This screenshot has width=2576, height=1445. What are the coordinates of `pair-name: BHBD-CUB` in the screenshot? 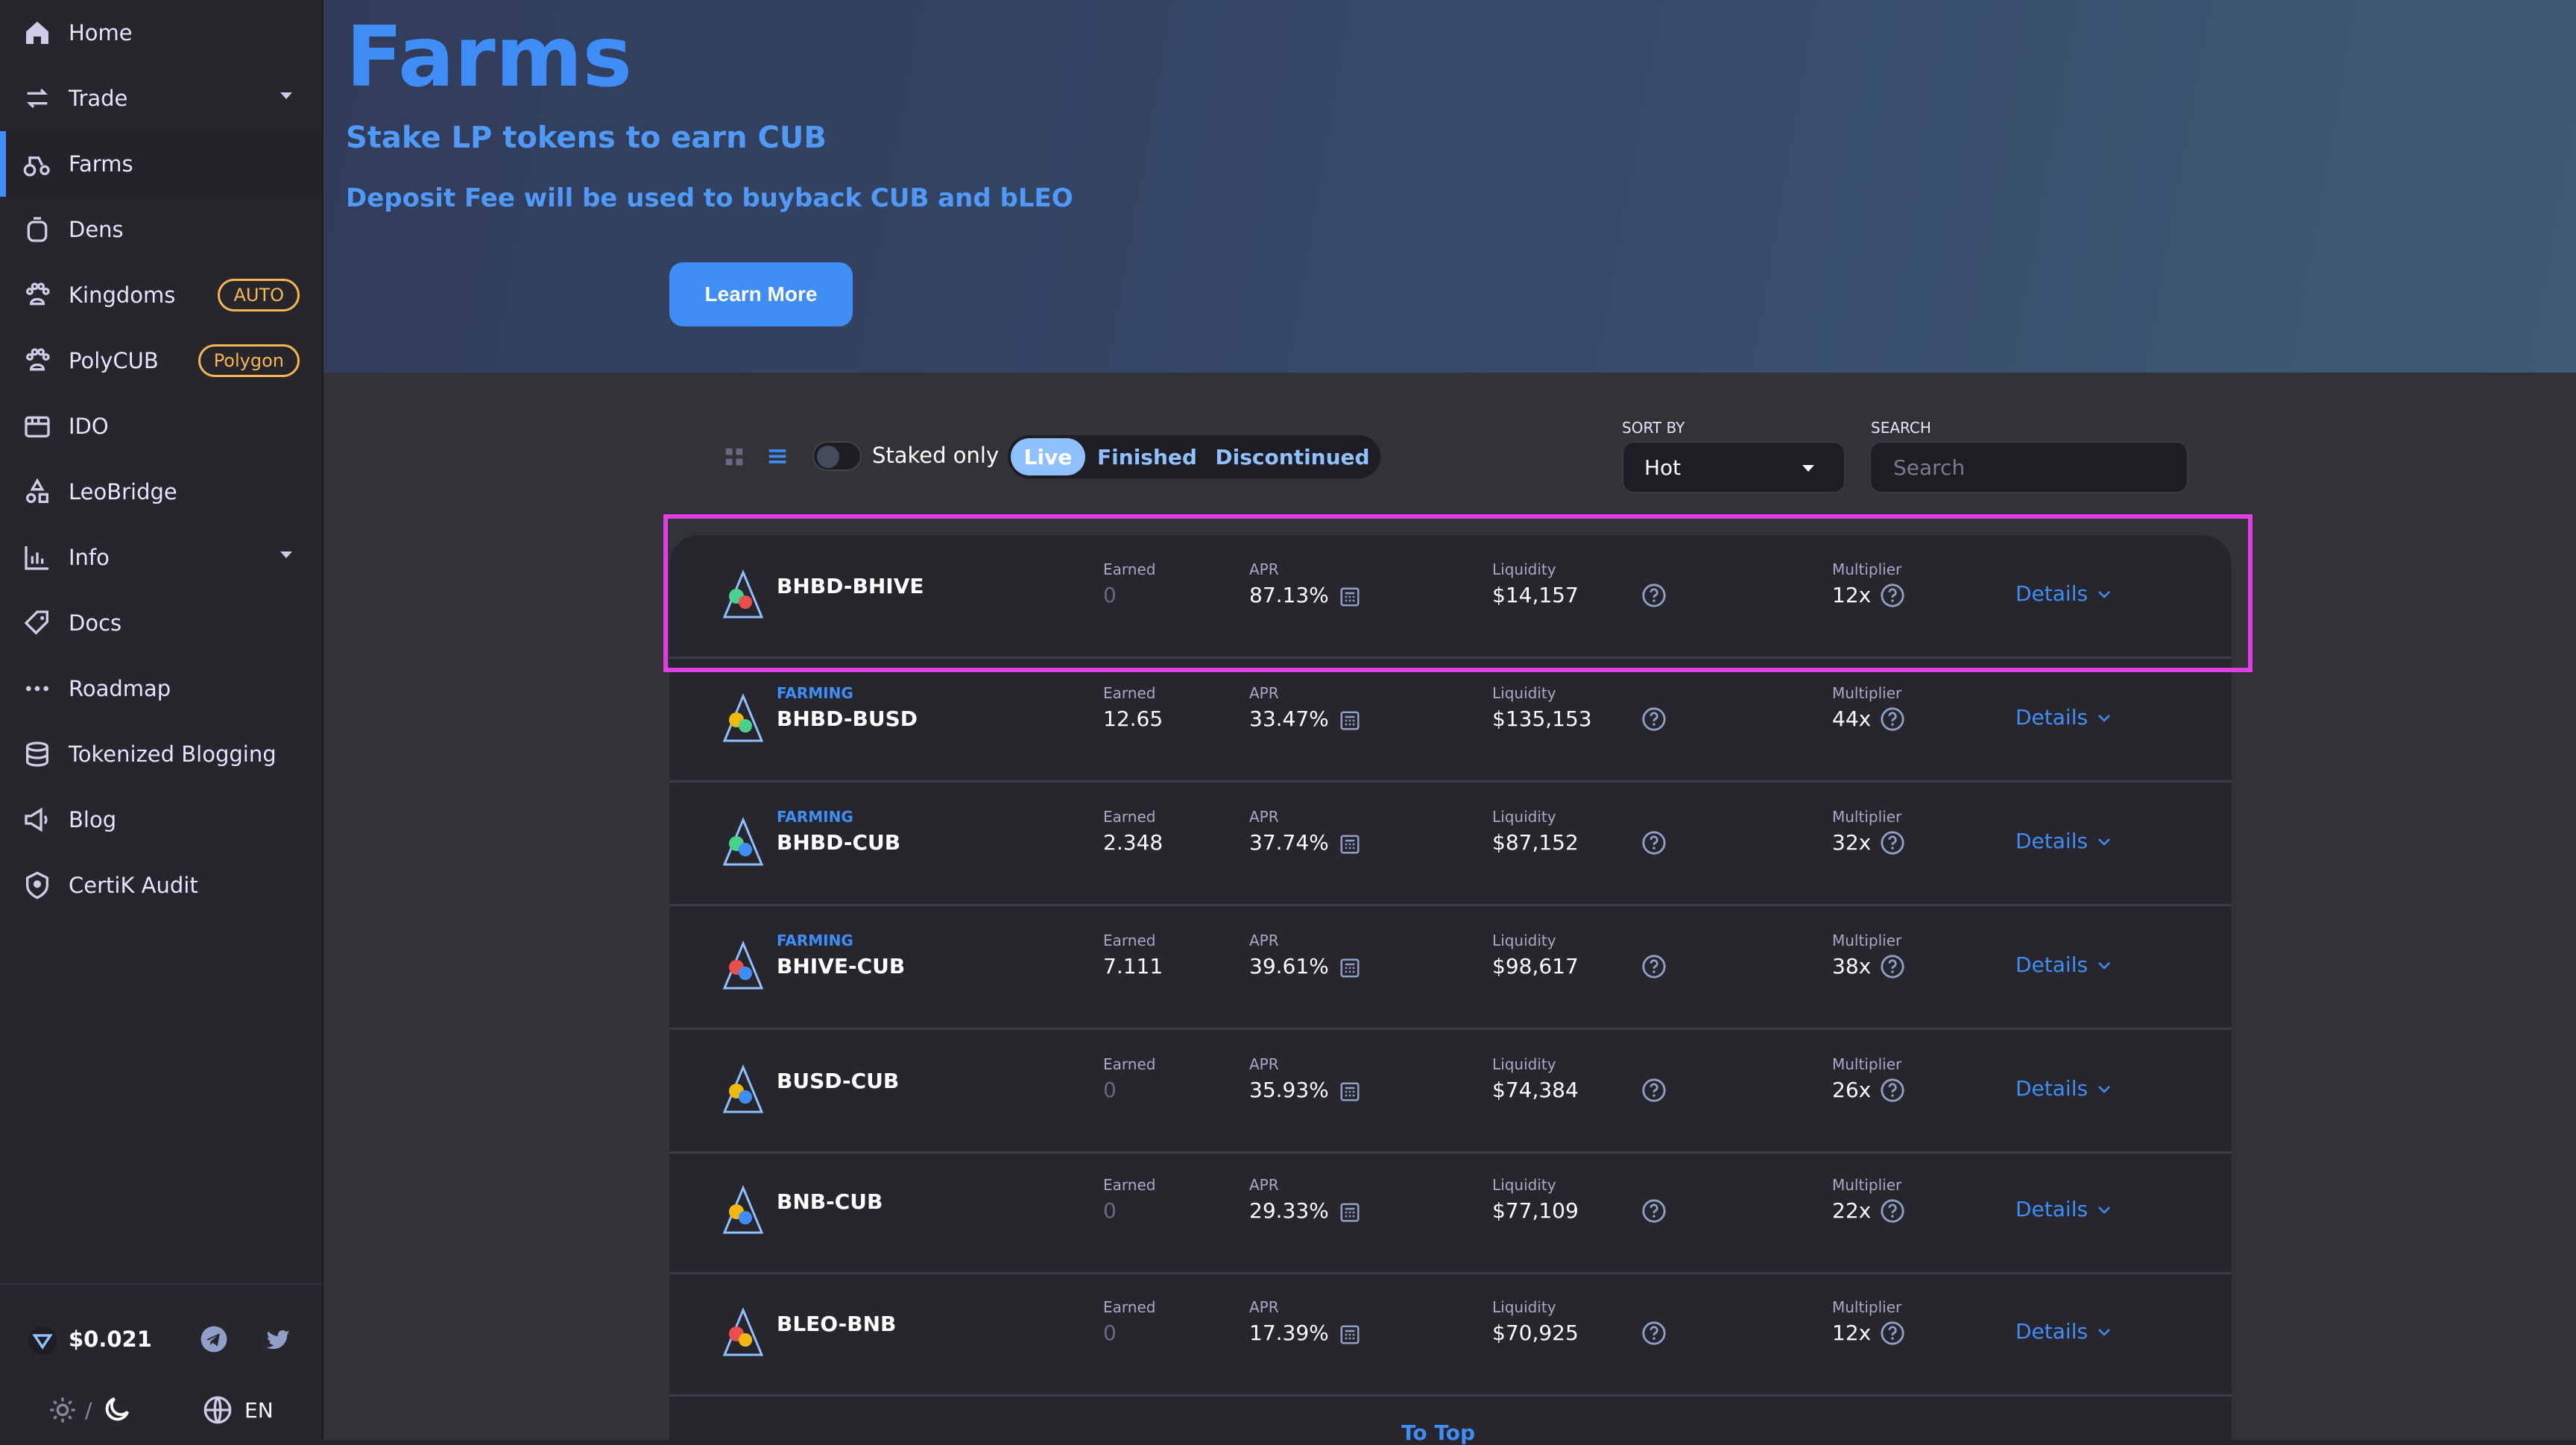 It's located at (839, 842).